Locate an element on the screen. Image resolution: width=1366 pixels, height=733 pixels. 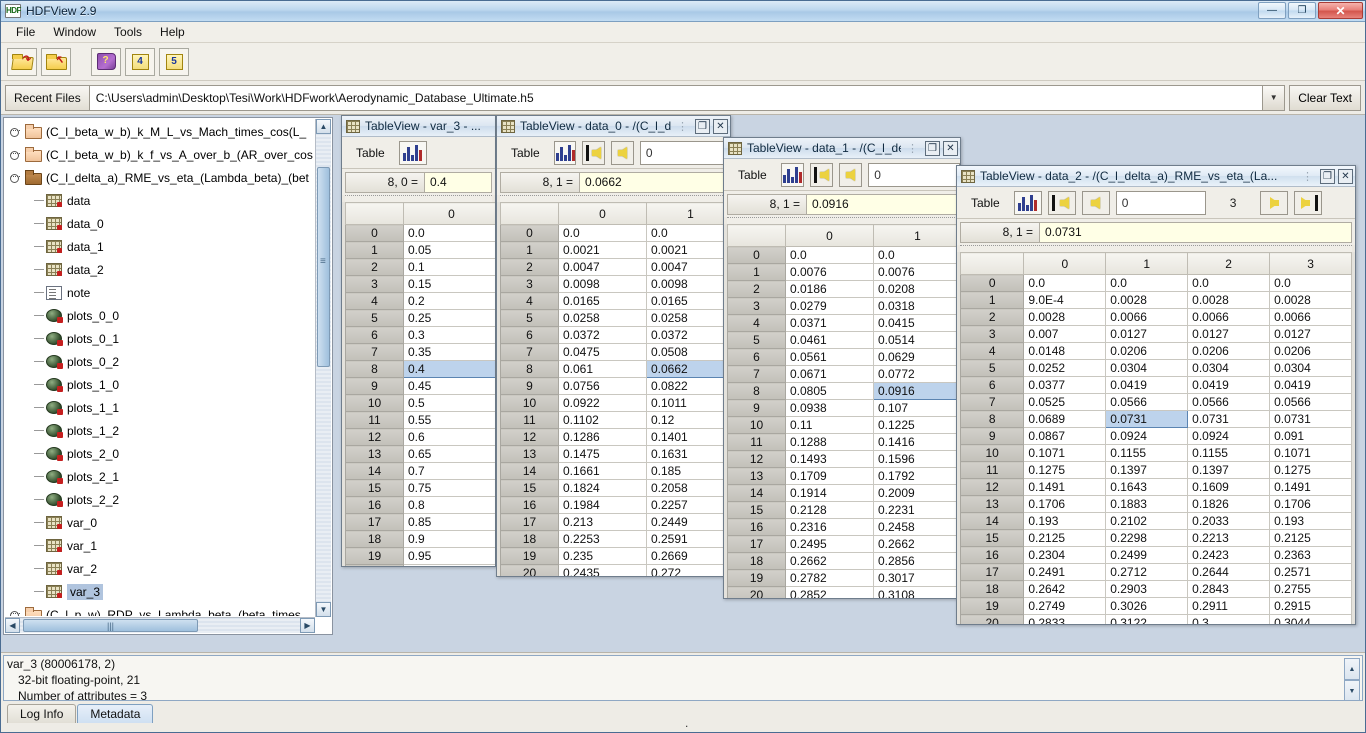
table-row: 1 0.0021 0.0021 is located at coordinates (615, 250).